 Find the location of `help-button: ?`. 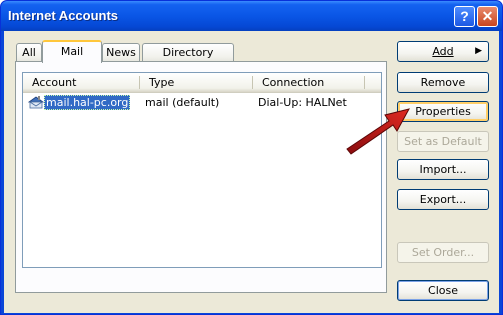

help-button: ? is located at coordinates (464, 16).